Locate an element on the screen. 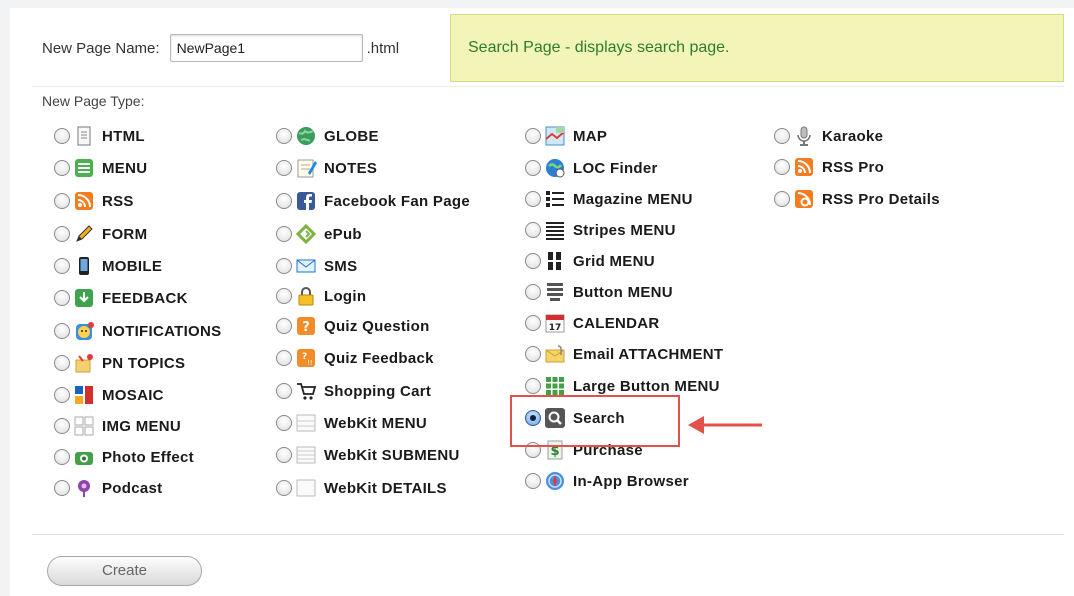 This screenshot has width=1074, height=596. page-type-option-rss-pro-details: RSS Pro Details is located at coordinates (857, 199).